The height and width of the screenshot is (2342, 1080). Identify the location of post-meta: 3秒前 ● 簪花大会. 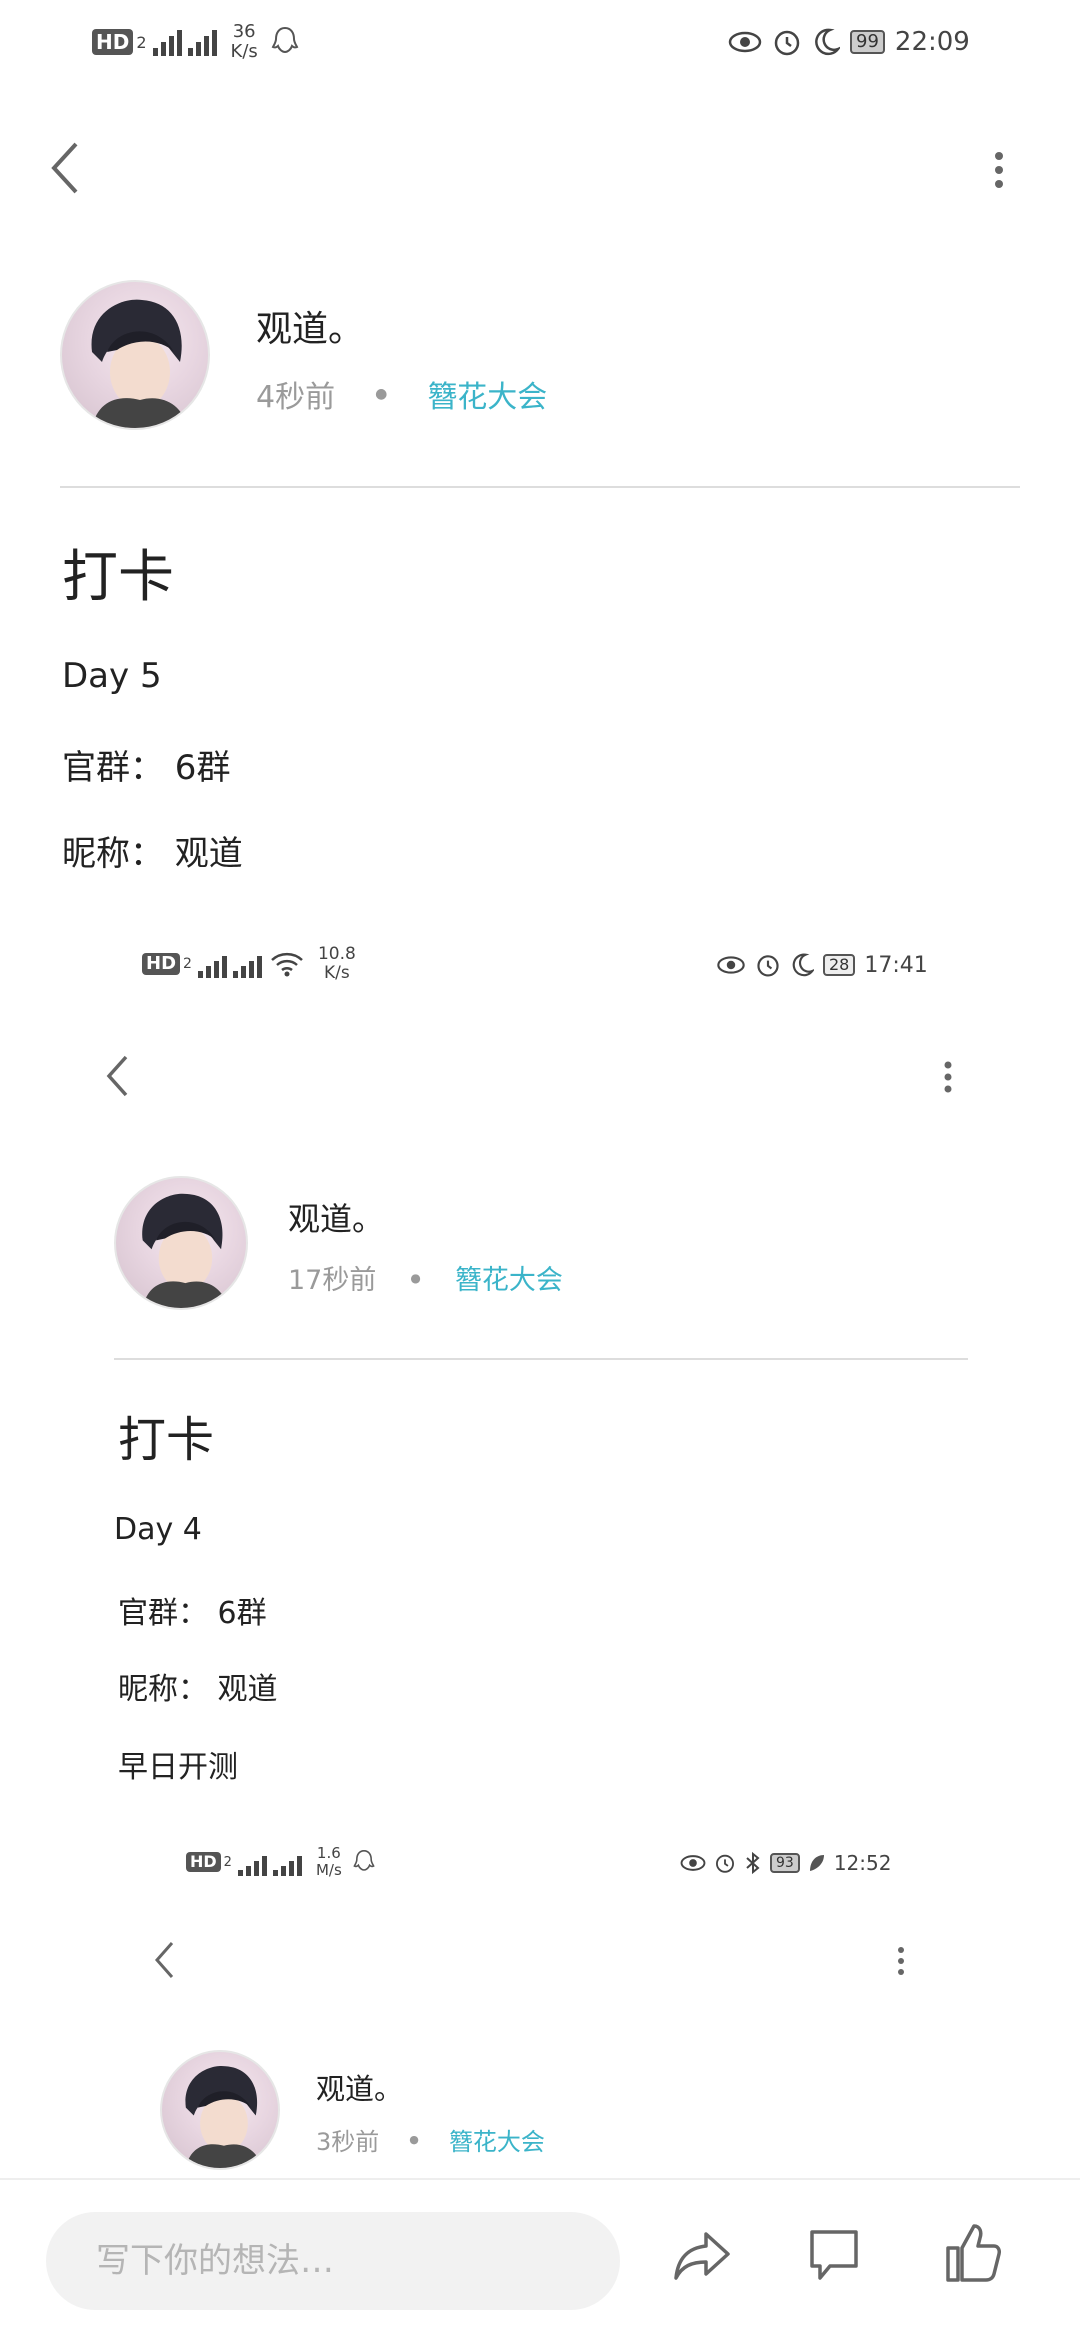
(430, 2139).